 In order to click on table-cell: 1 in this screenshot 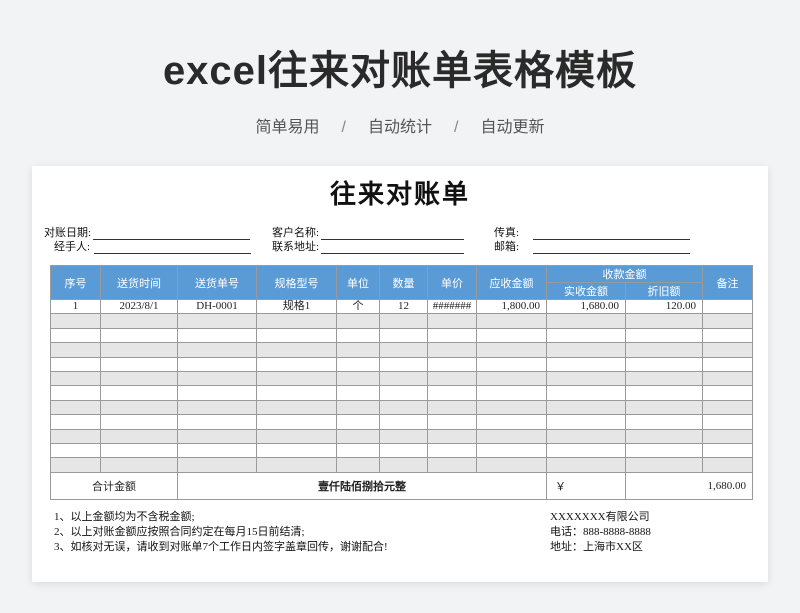, I will do `click(75, 306)`.